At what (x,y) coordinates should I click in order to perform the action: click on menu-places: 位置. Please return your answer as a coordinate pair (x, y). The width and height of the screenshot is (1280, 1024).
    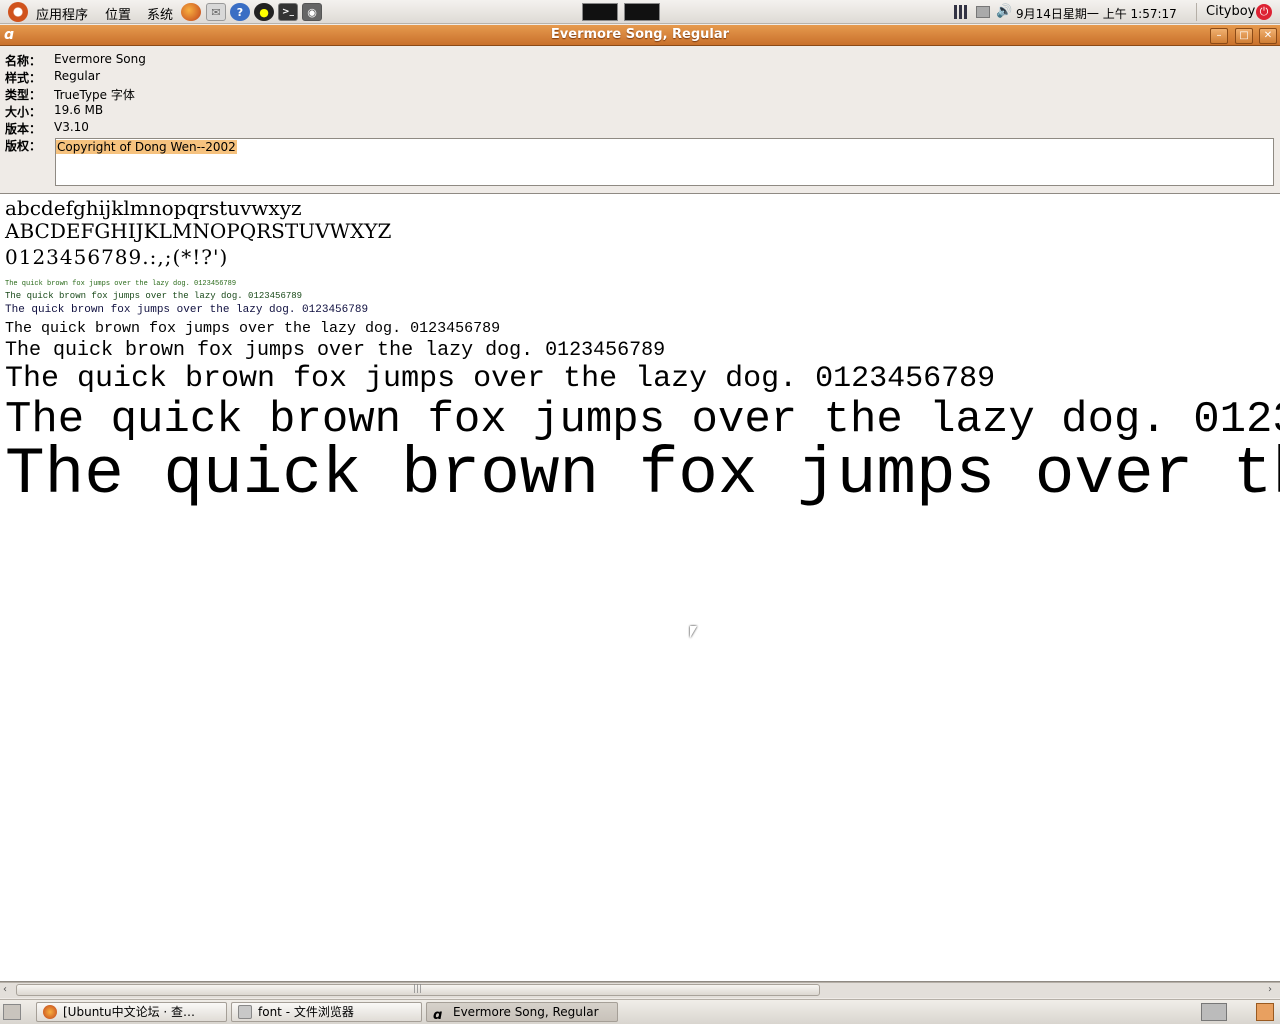
    Looking at the image, I should click on (118, 13).